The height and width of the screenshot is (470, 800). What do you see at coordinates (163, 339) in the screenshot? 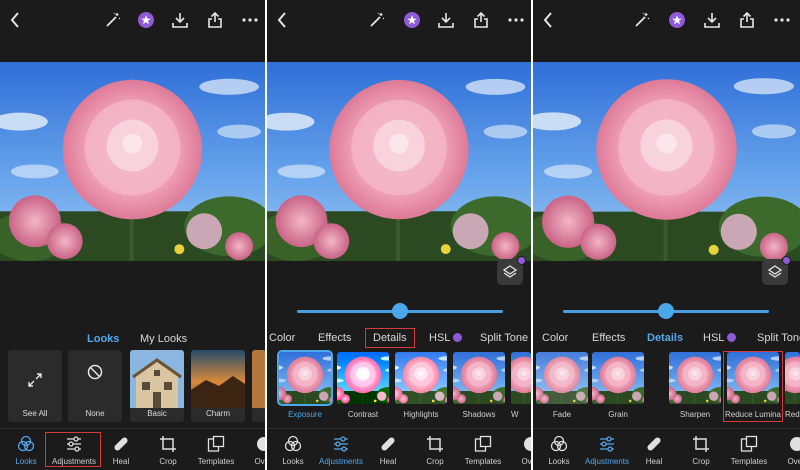
I see `tab-my-looks: My Looks` at bounding box center [163, 339].